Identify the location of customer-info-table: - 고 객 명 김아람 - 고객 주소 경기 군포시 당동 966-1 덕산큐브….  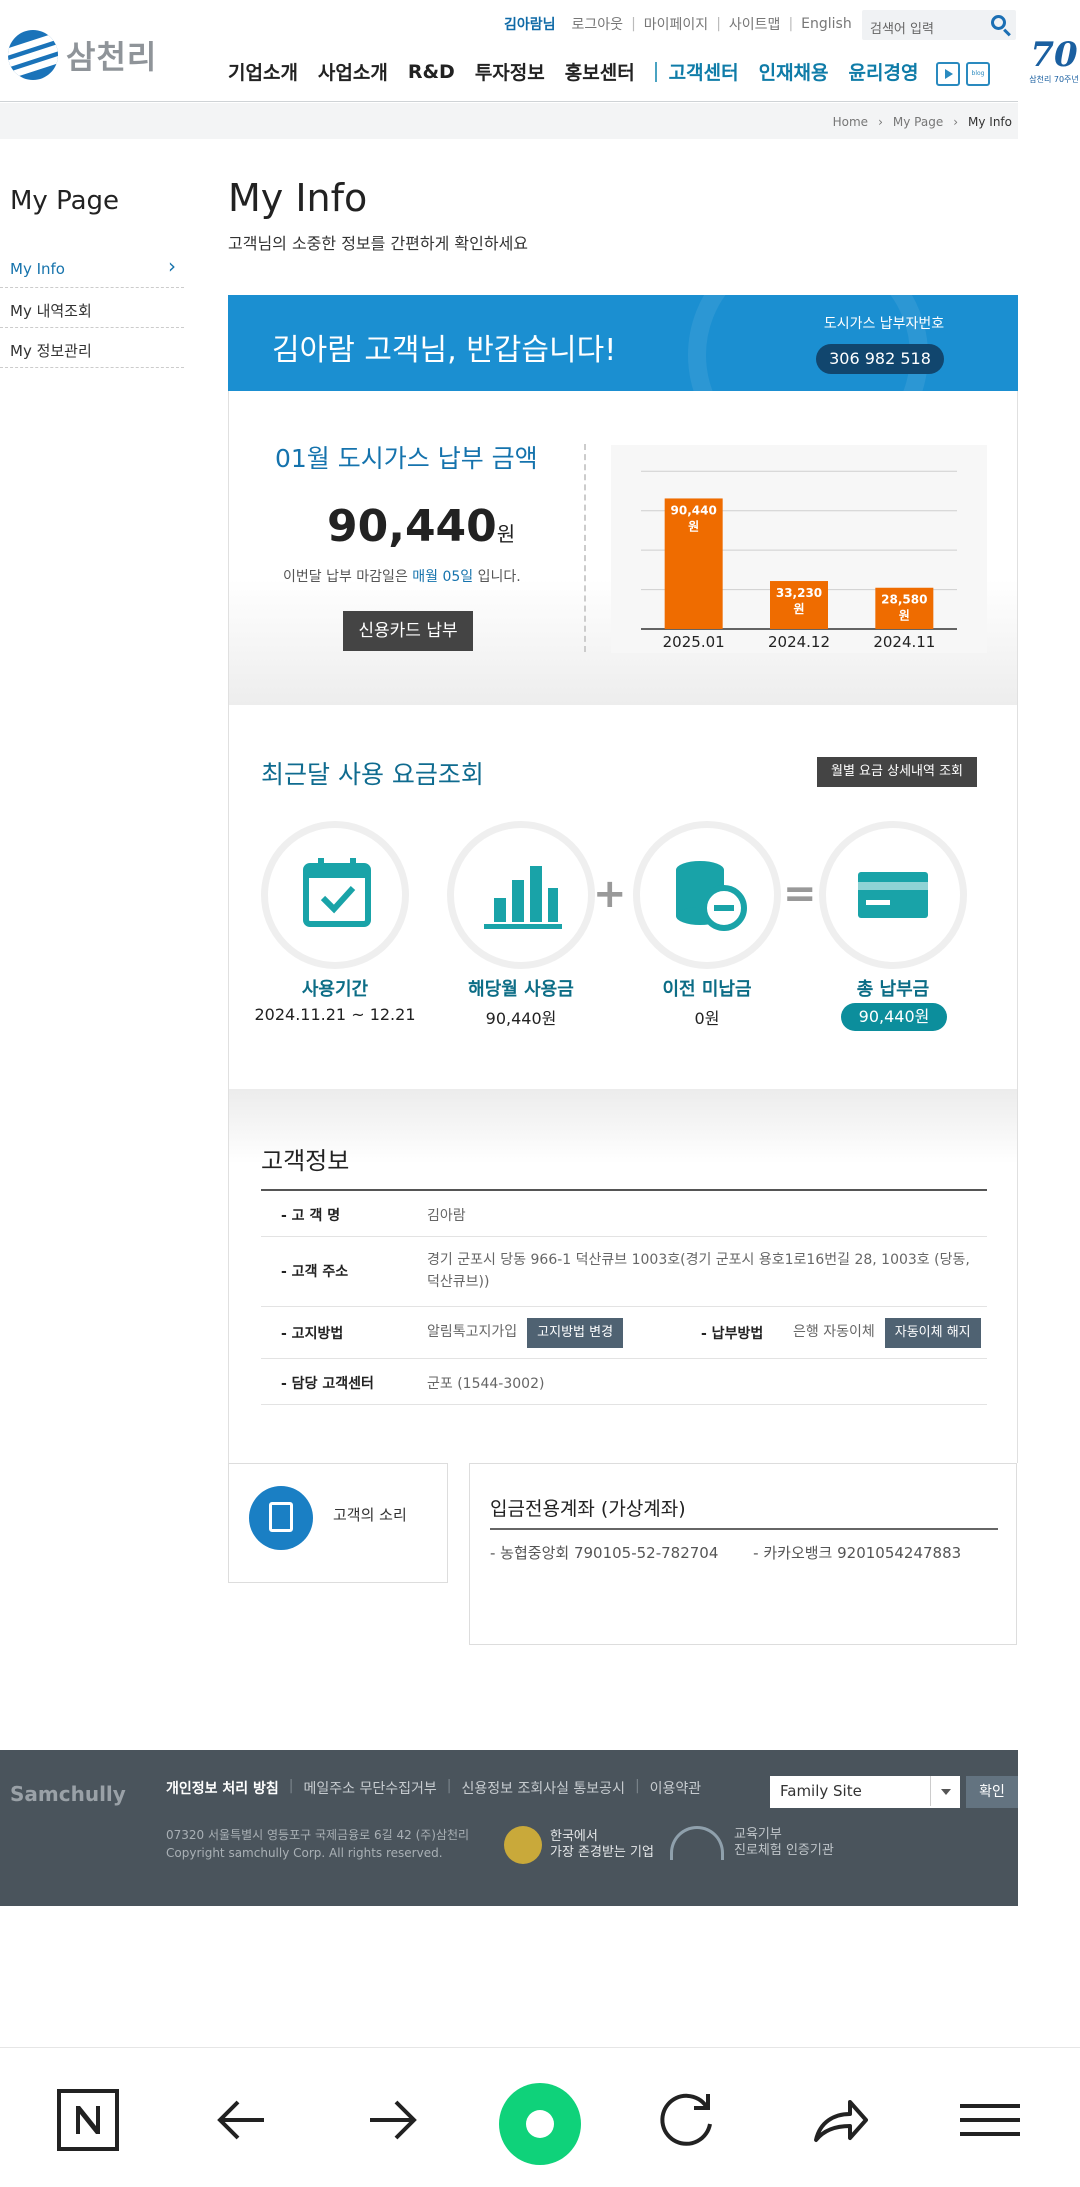
(624, 1297).